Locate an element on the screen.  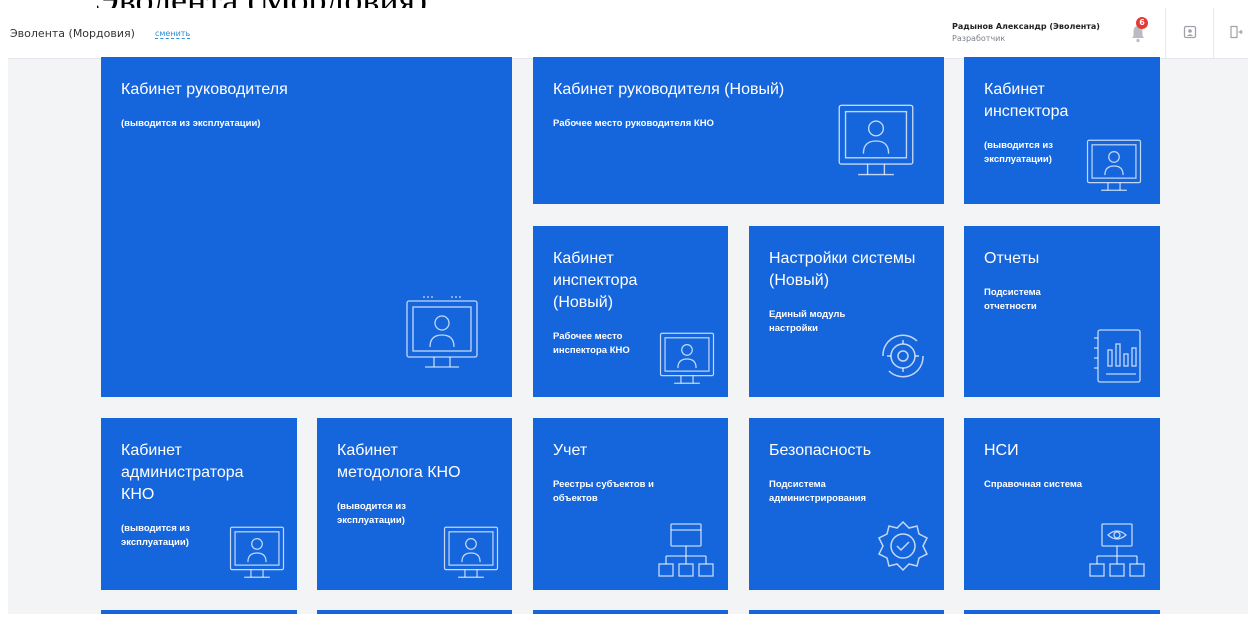
network-eye-icon is located at coordinates (1117, 550).